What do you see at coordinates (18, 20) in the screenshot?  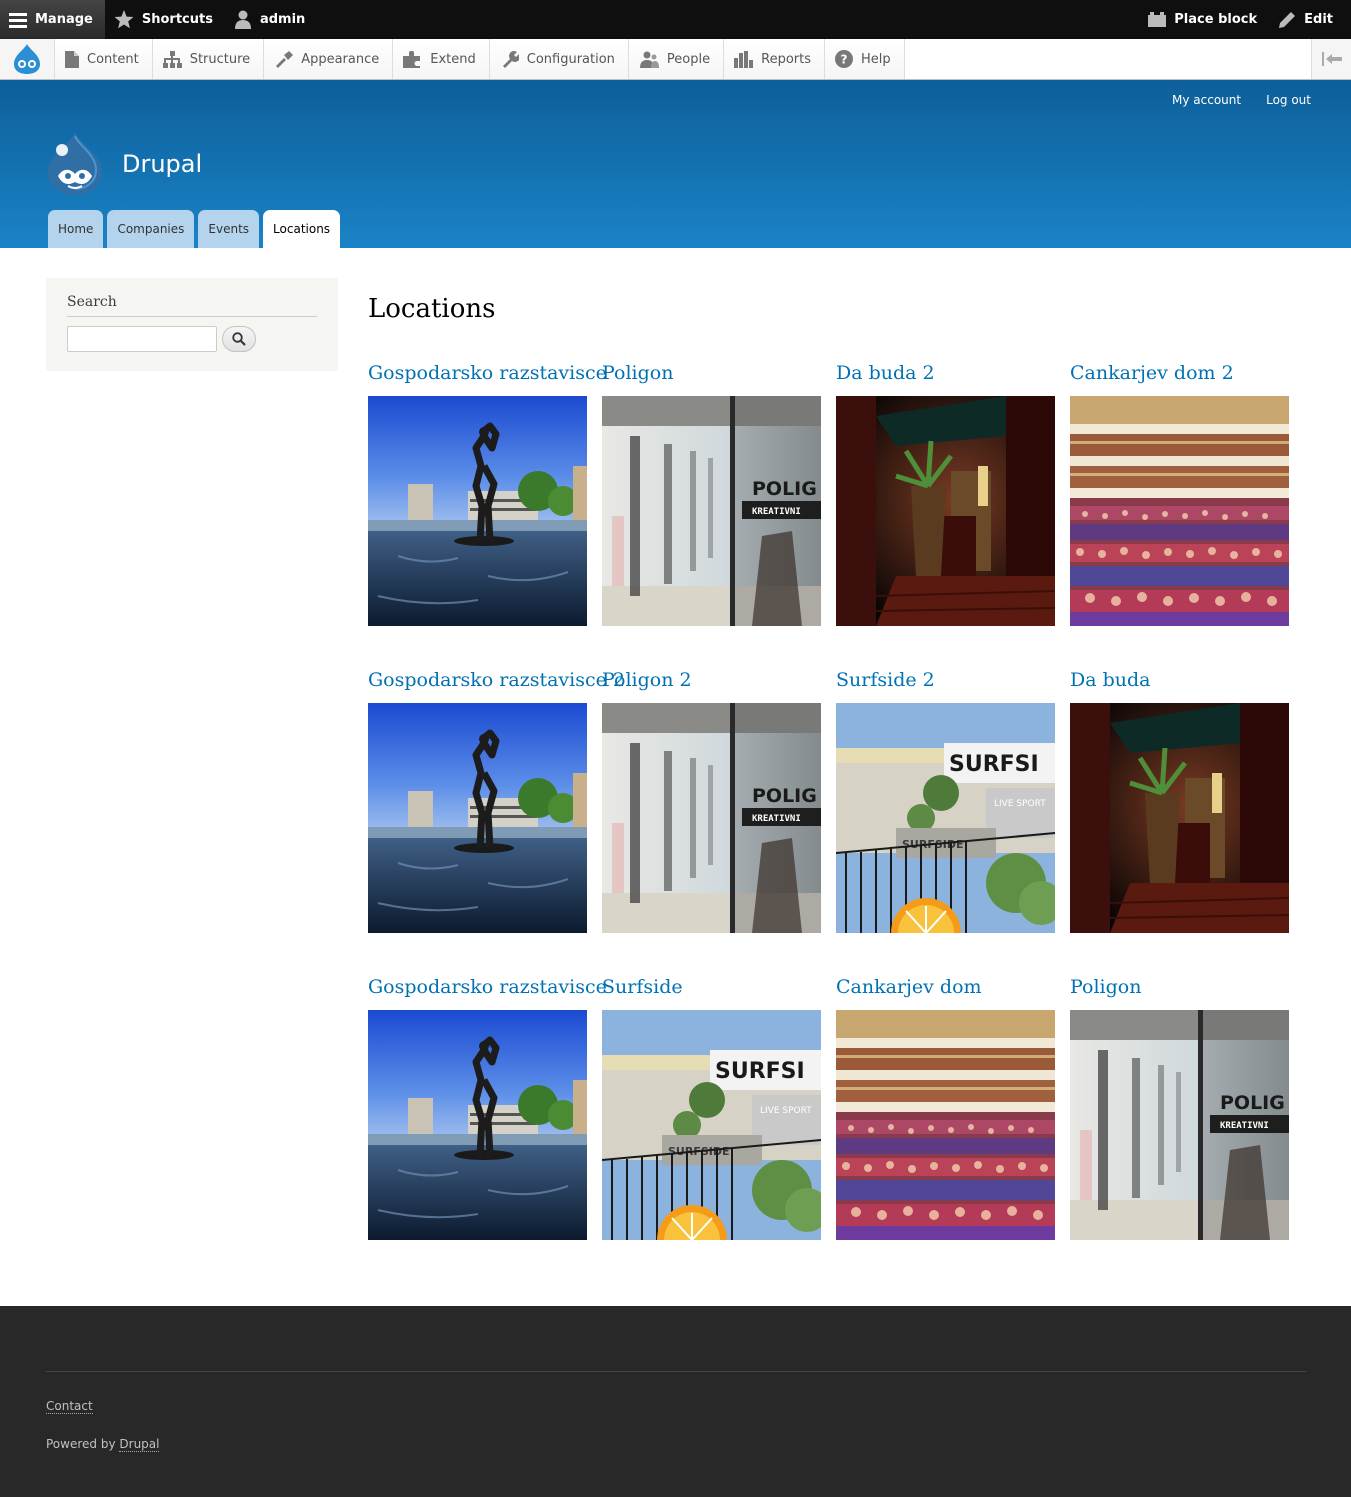 I see `hamburger-icon` at bounding box center [18, 20].